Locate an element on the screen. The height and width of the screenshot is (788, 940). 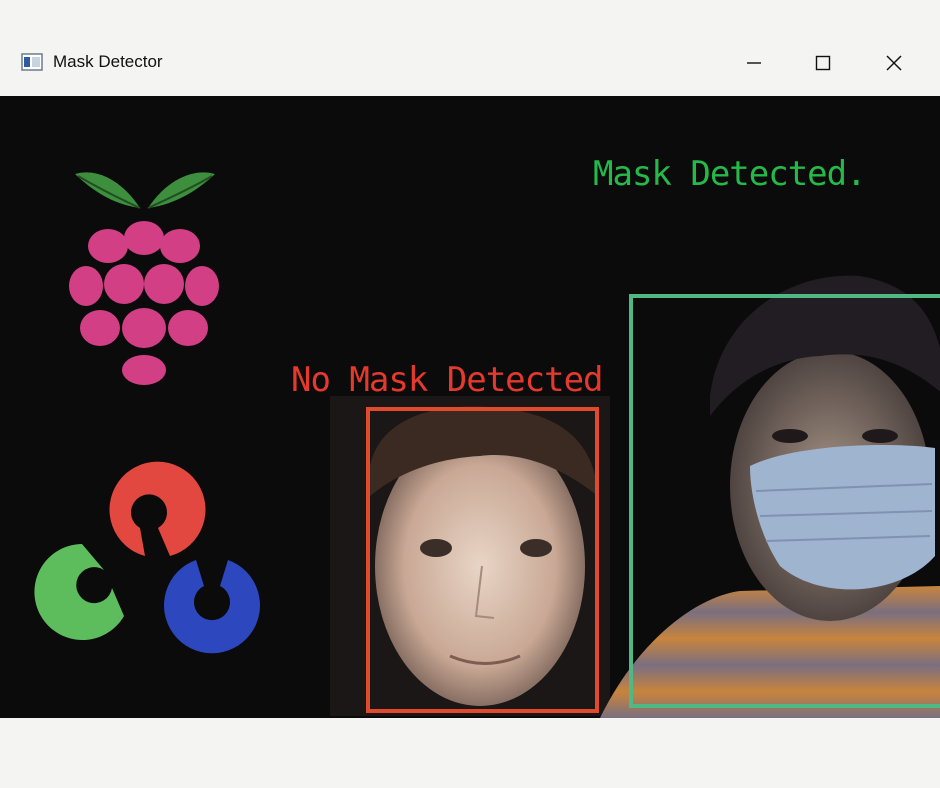
maximize-icon is located at coordinates (823, 63).